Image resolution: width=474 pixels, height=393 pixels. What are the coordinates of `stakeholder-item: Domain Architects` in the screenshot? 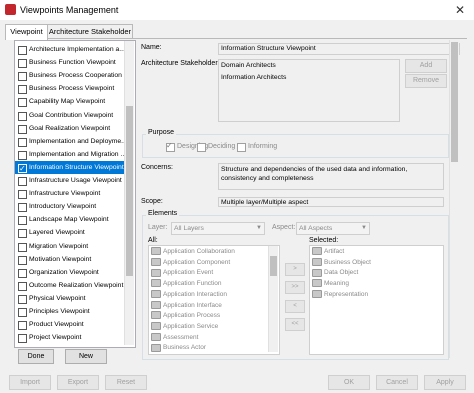 It's located at (248, 65).